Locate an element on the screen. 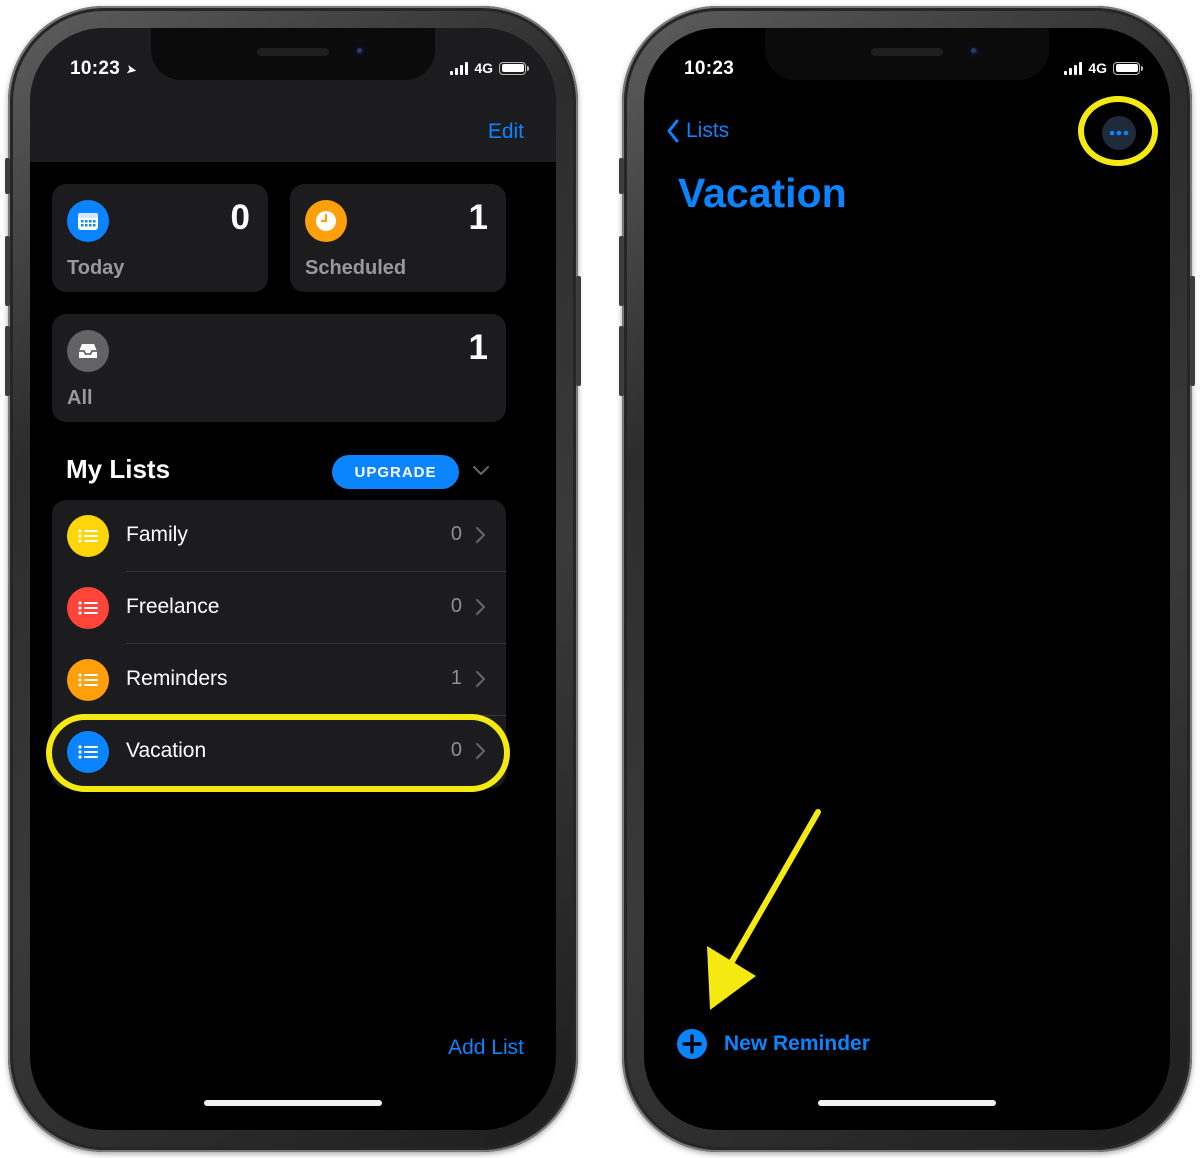 The width and height of the screenshot is (1200, 1158). back-button: Lists is located at coordinates (697, 131).